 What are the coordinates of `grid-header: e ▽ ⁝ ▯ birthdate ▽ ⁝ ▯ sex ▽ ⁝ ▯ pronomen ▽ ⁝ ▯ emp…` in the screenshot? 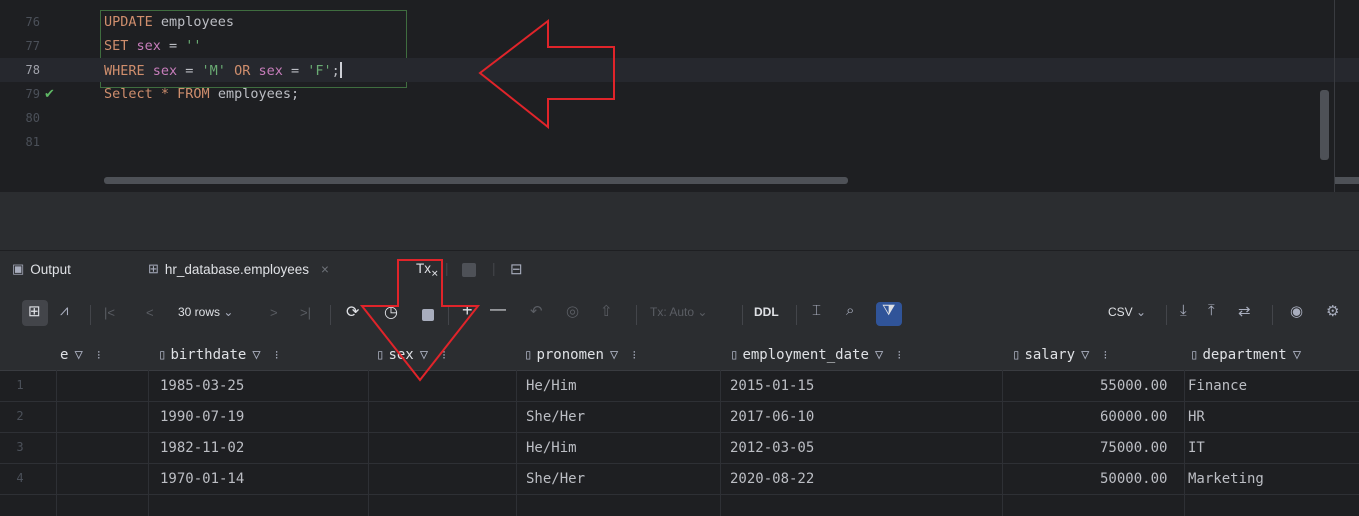 It's located at (679, 355).